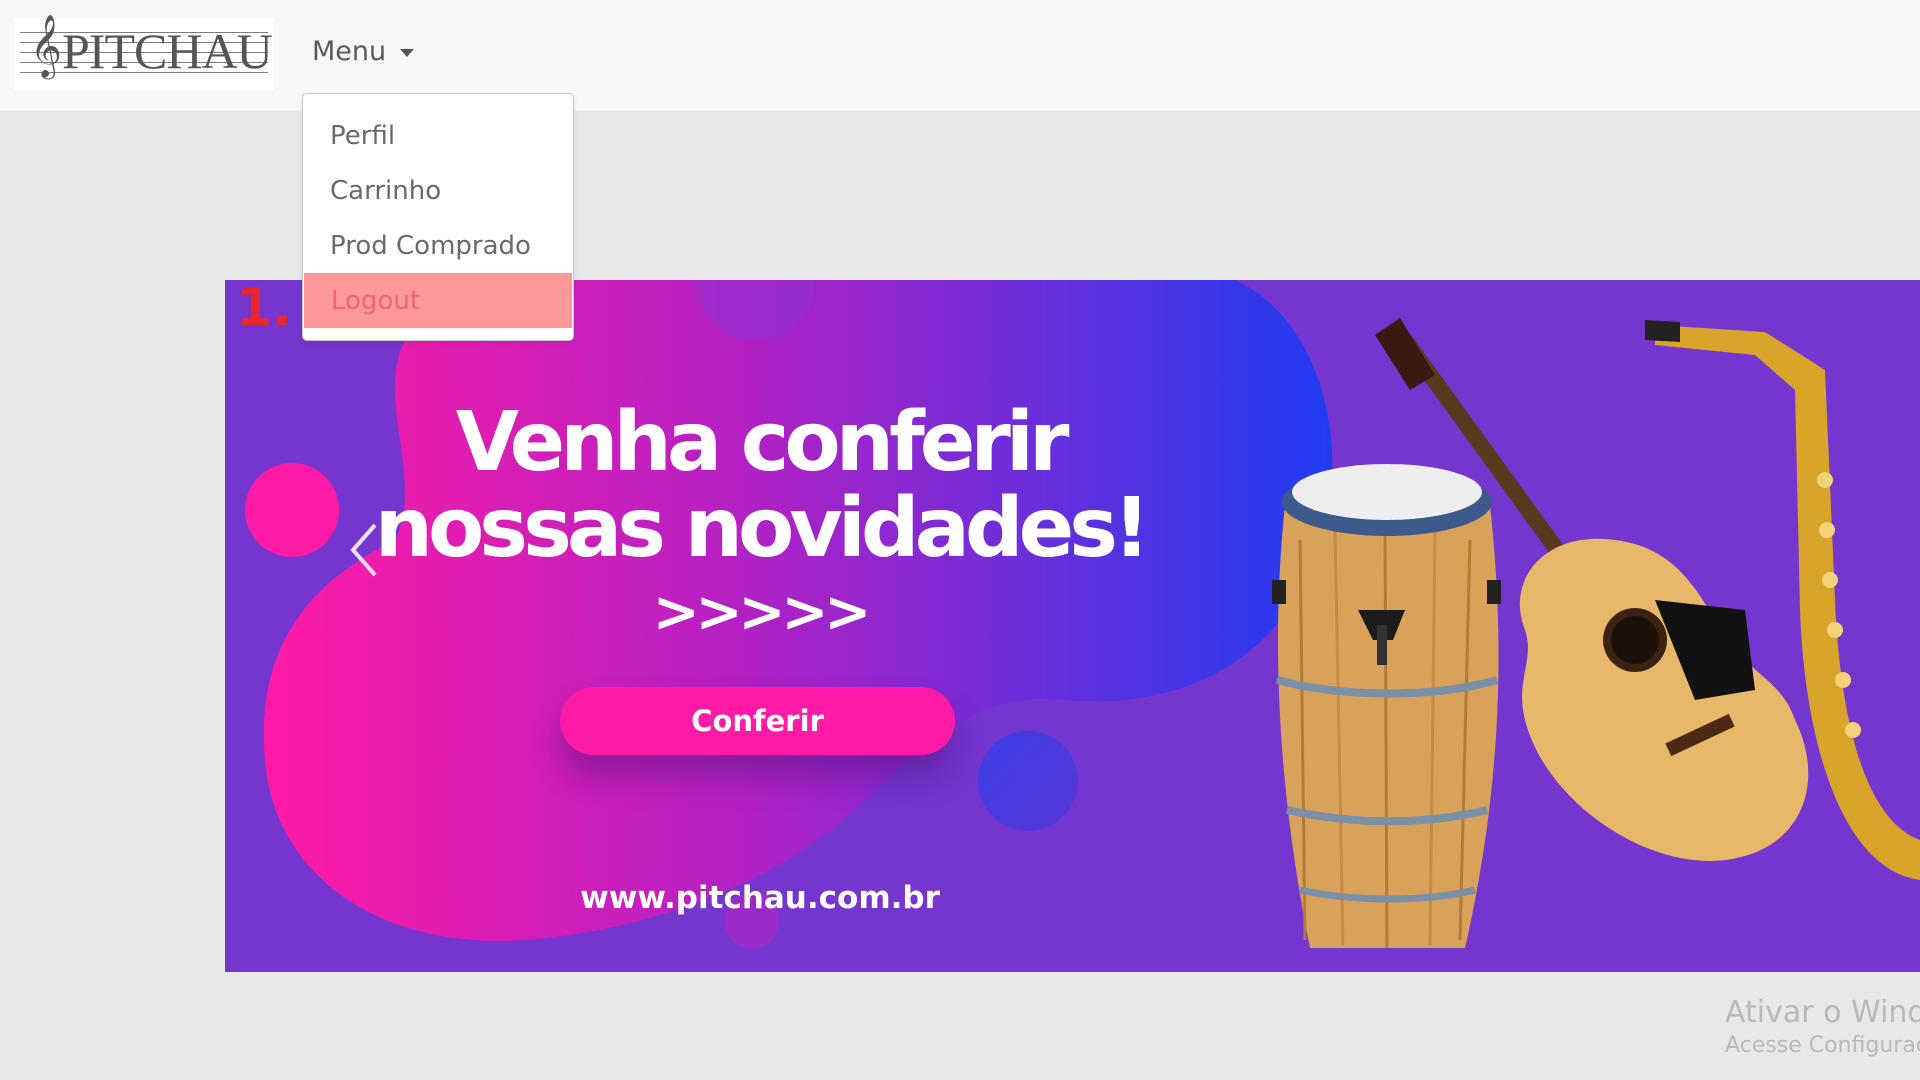  I want to click on banner-headline: Venha conferir nossas novidades!, so click(760, 486).